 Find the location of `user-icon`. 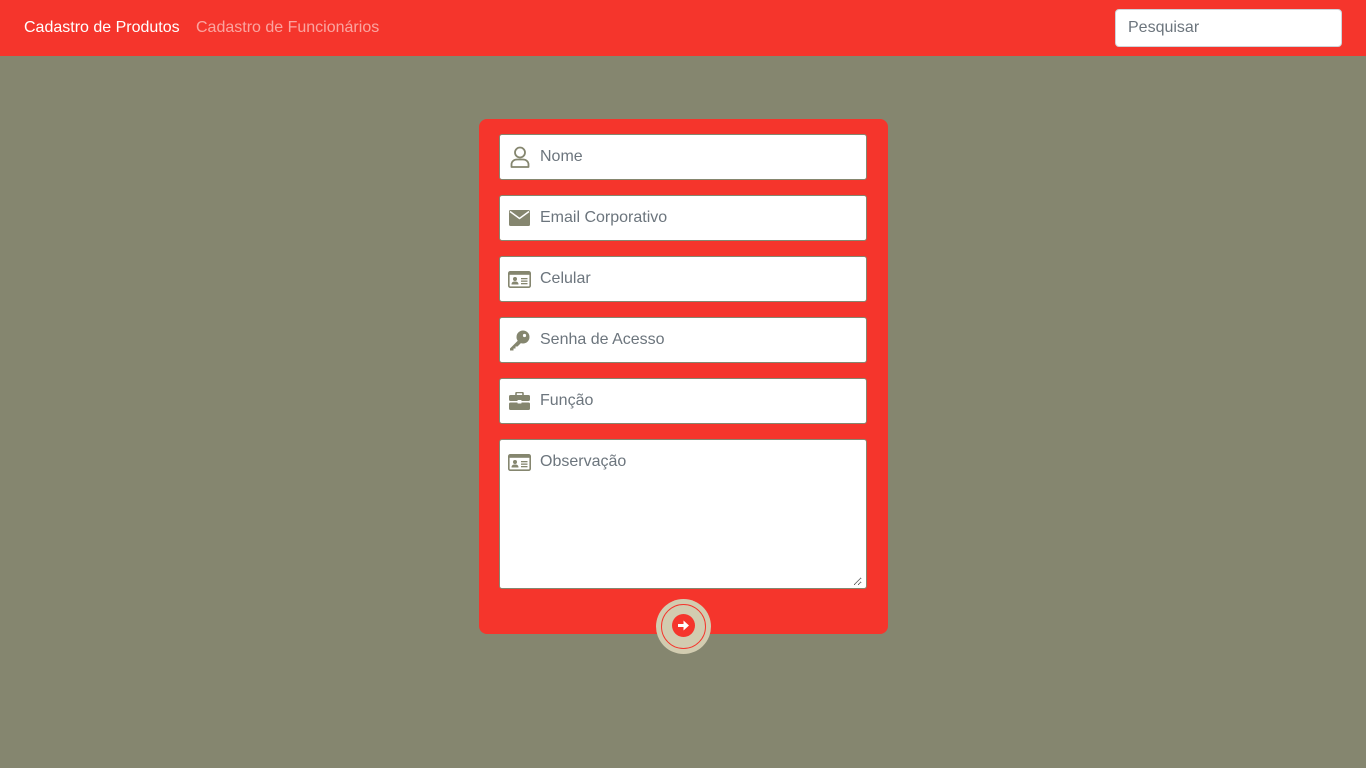

user-icon is located at coordinates (519, 157).